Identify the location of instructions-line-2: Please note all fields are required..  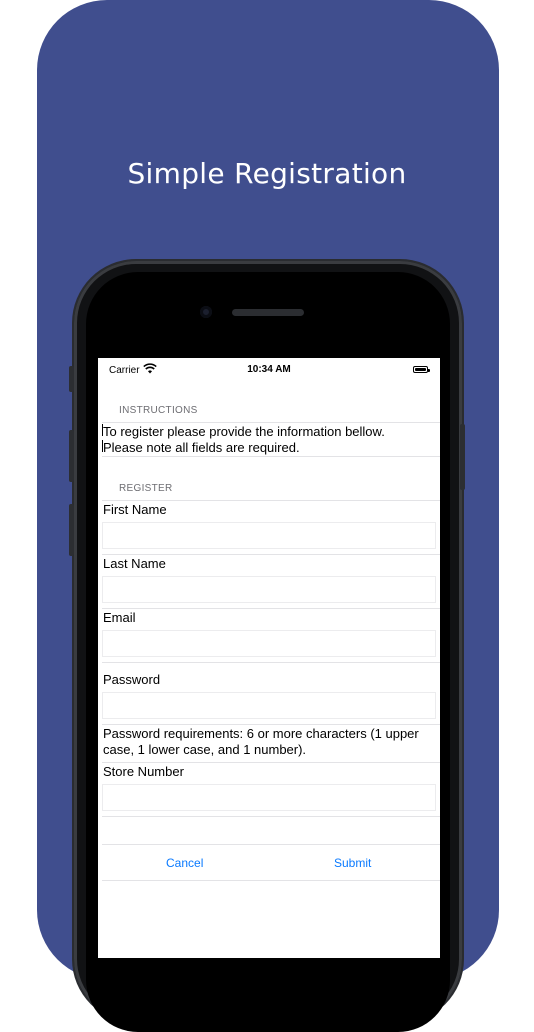
(201, 447).